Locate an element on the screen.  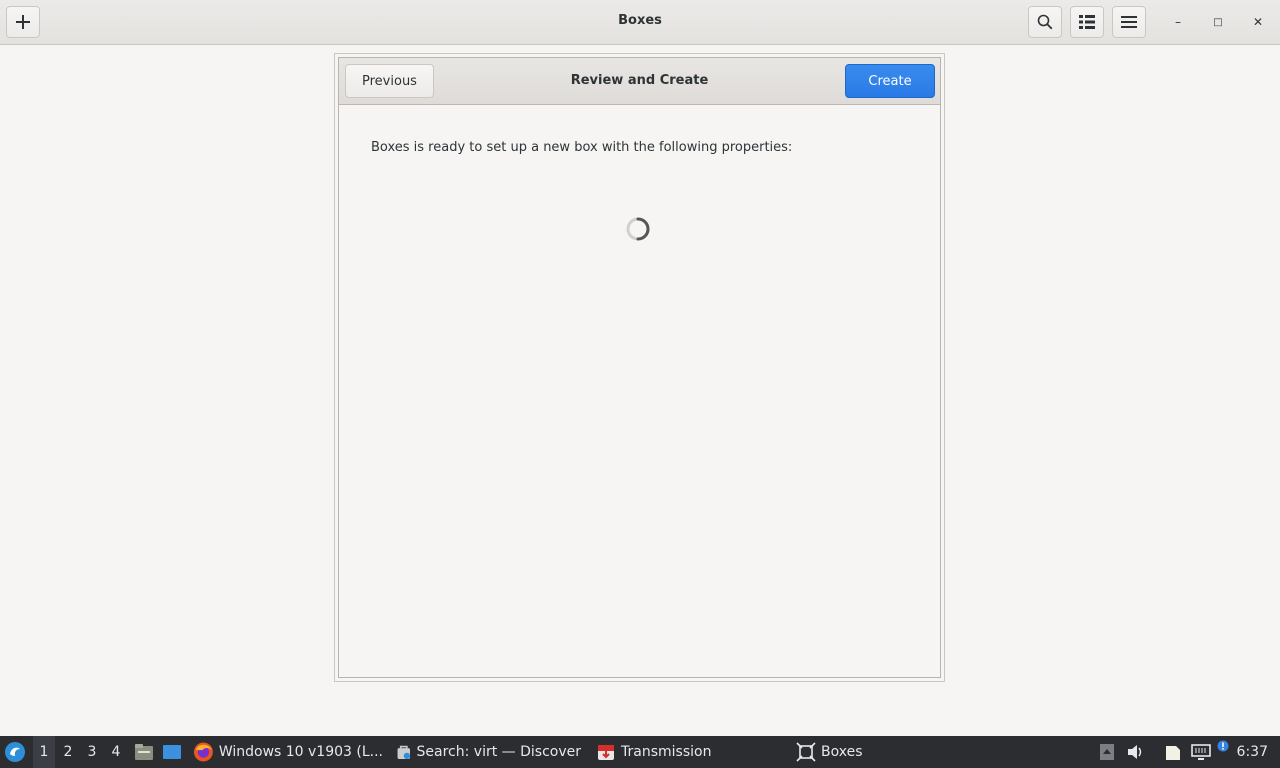
workspace-3: 3 is located at coordinates (92, 752).